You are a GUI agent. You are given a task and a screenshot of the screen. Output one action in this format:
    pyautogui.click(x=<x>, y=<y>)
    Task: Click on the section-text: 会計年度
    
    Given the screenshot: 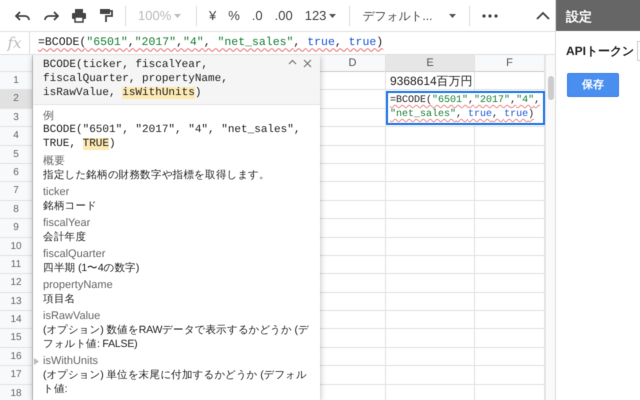 What is the action you would take?
    pyautogui.click(x=65, y=237)
    